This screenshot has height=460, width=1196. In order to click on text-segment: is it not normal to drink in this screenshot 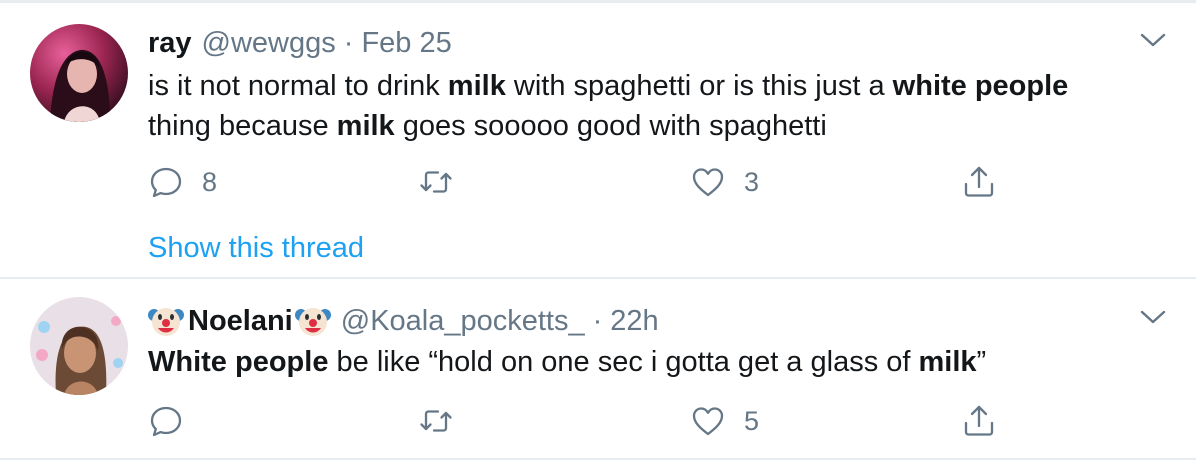, I will do `click(298, 86)`.